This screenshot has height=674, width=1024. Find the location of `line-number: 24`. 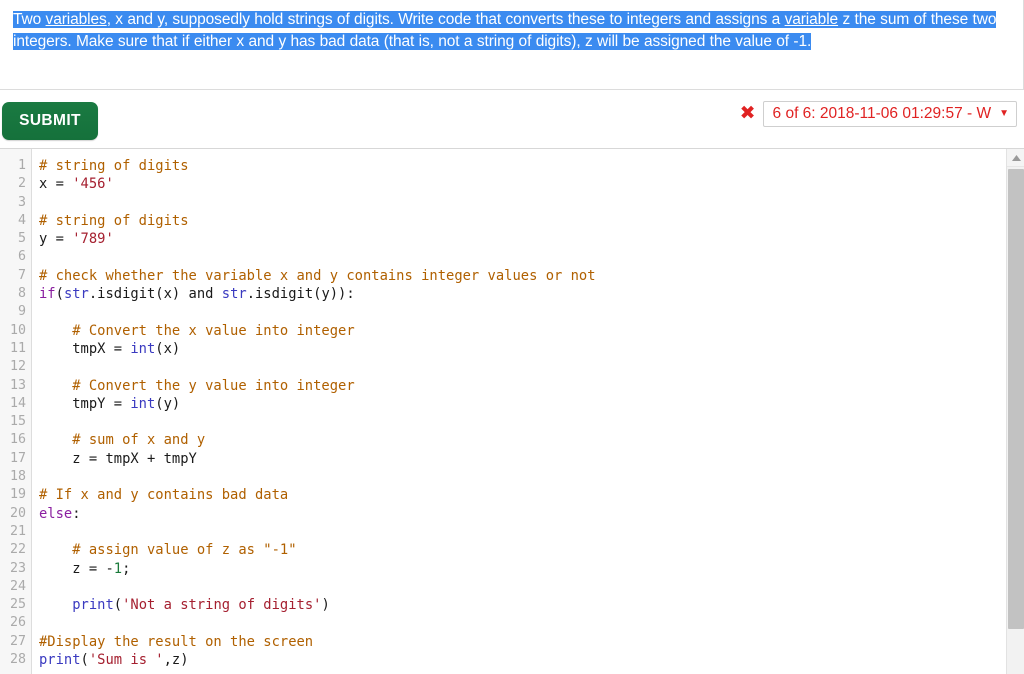

line-number: 24 is located at coordinates (17, 586).